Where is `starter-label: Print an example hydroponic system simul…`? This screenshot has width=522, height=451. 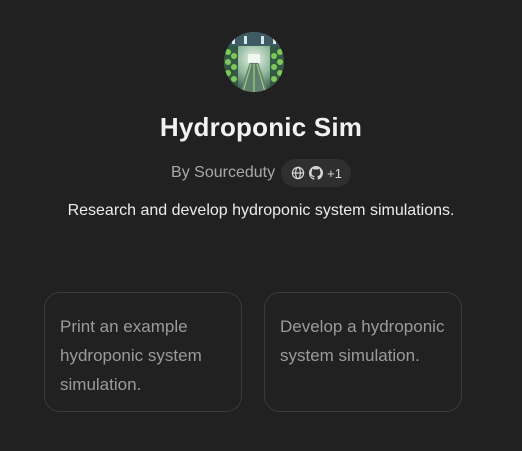 starter-label: Print an example hydroponic system simul… is located at coordinates (131, 355).